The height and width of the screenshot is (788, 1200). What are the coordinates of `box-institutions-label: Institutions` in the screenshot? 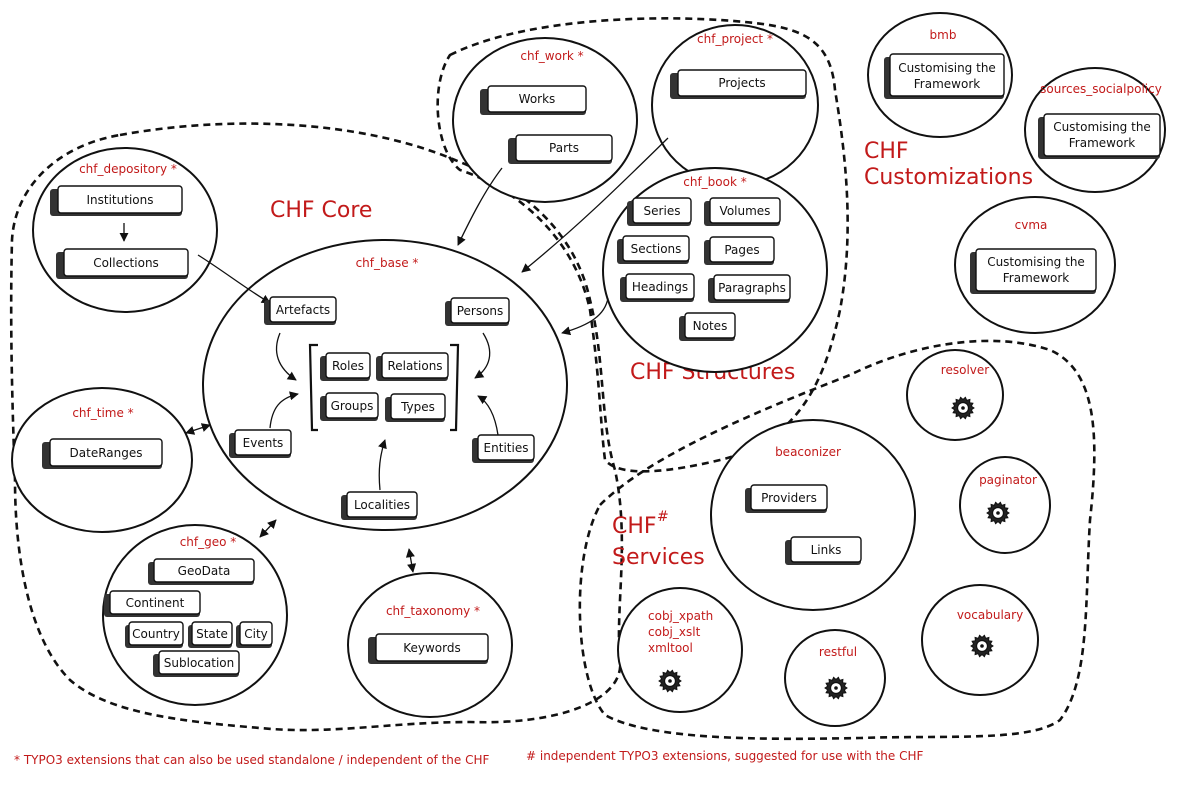 It's located at (120, 200).